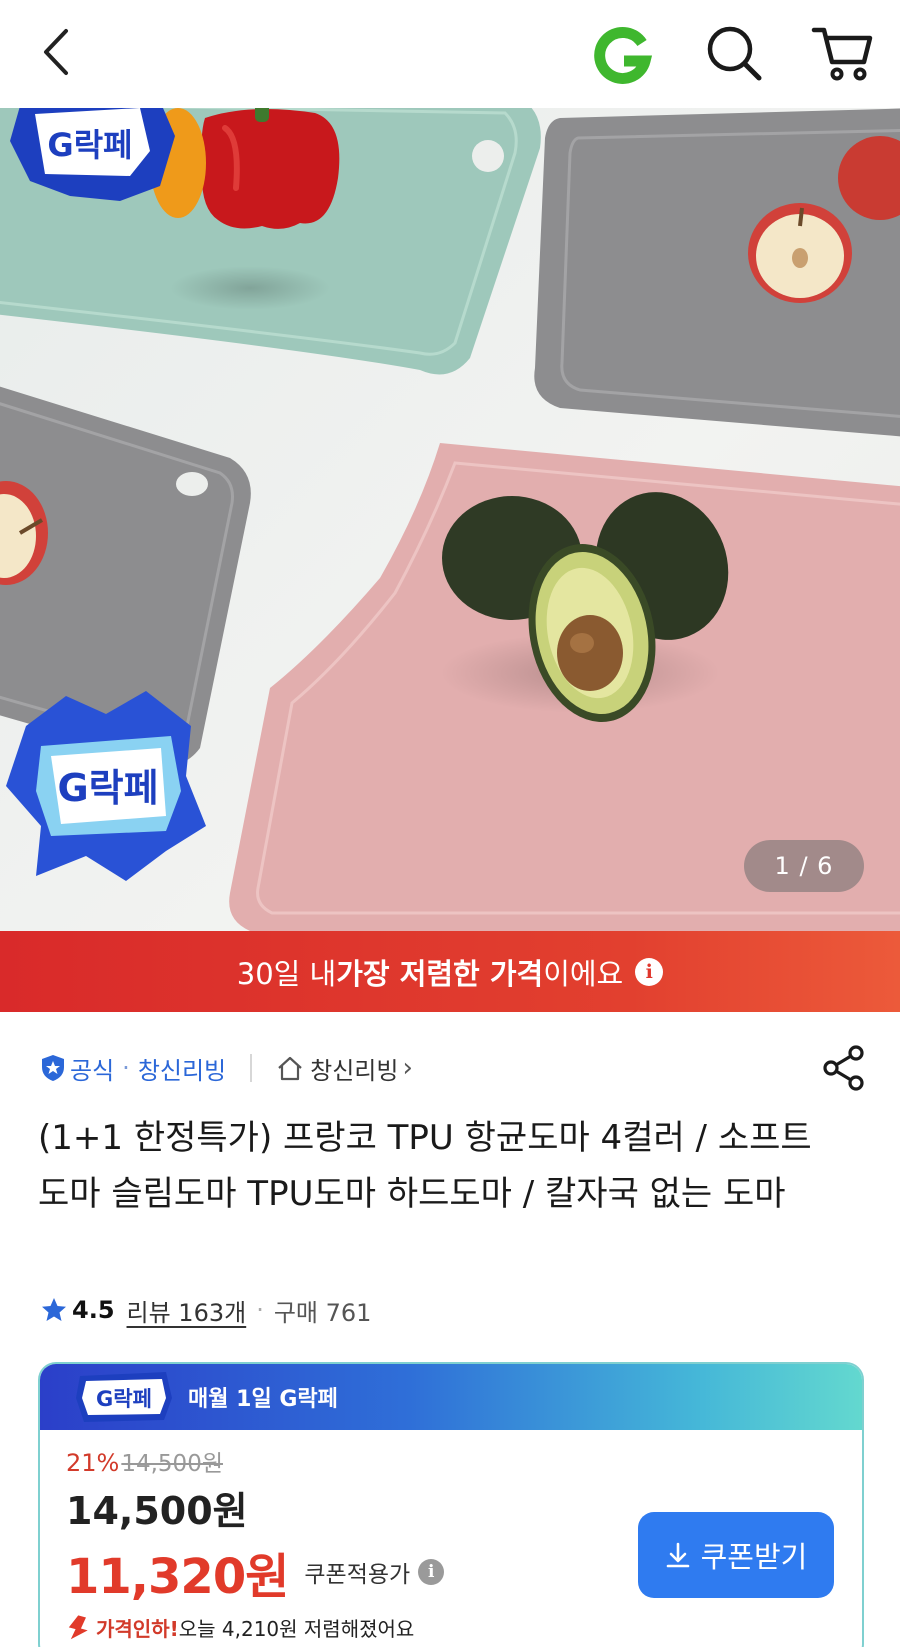  I want to click on discount-rate: 21%, so click(93, 1463).